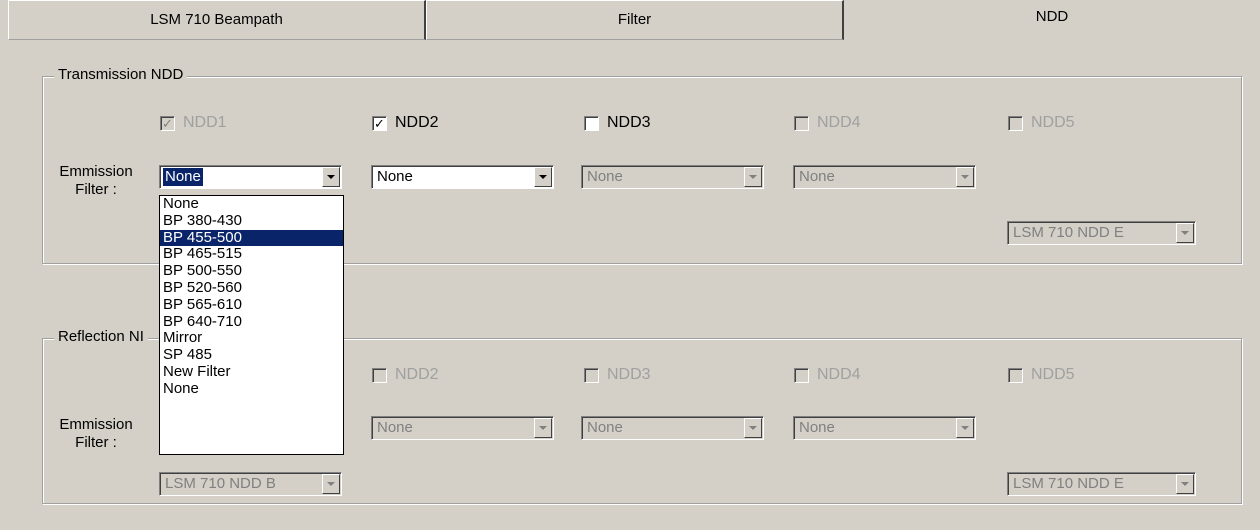 This screenshot has width=1260, height=530. What do you see at coordinates (205, 122) in the screenshot?
I see `checkbox-label: NDD1` at bounding box center [205, 122].